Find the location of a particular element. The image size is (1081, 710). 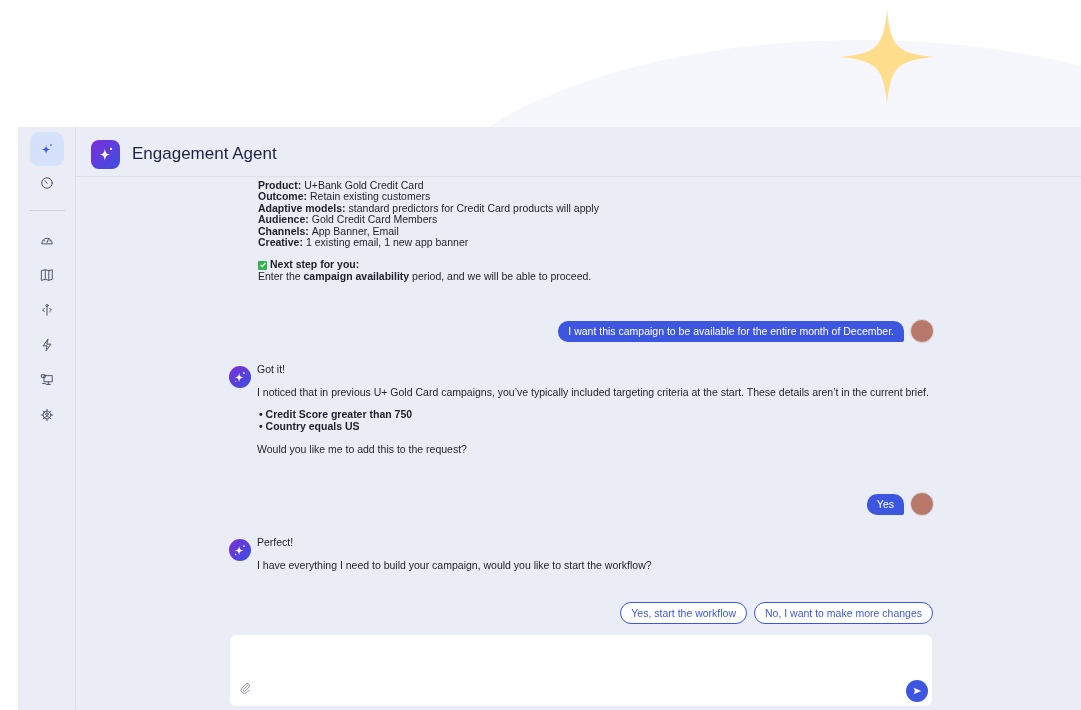

brief-value: Gold Credit Card Members is located at coordinates (374, 219).